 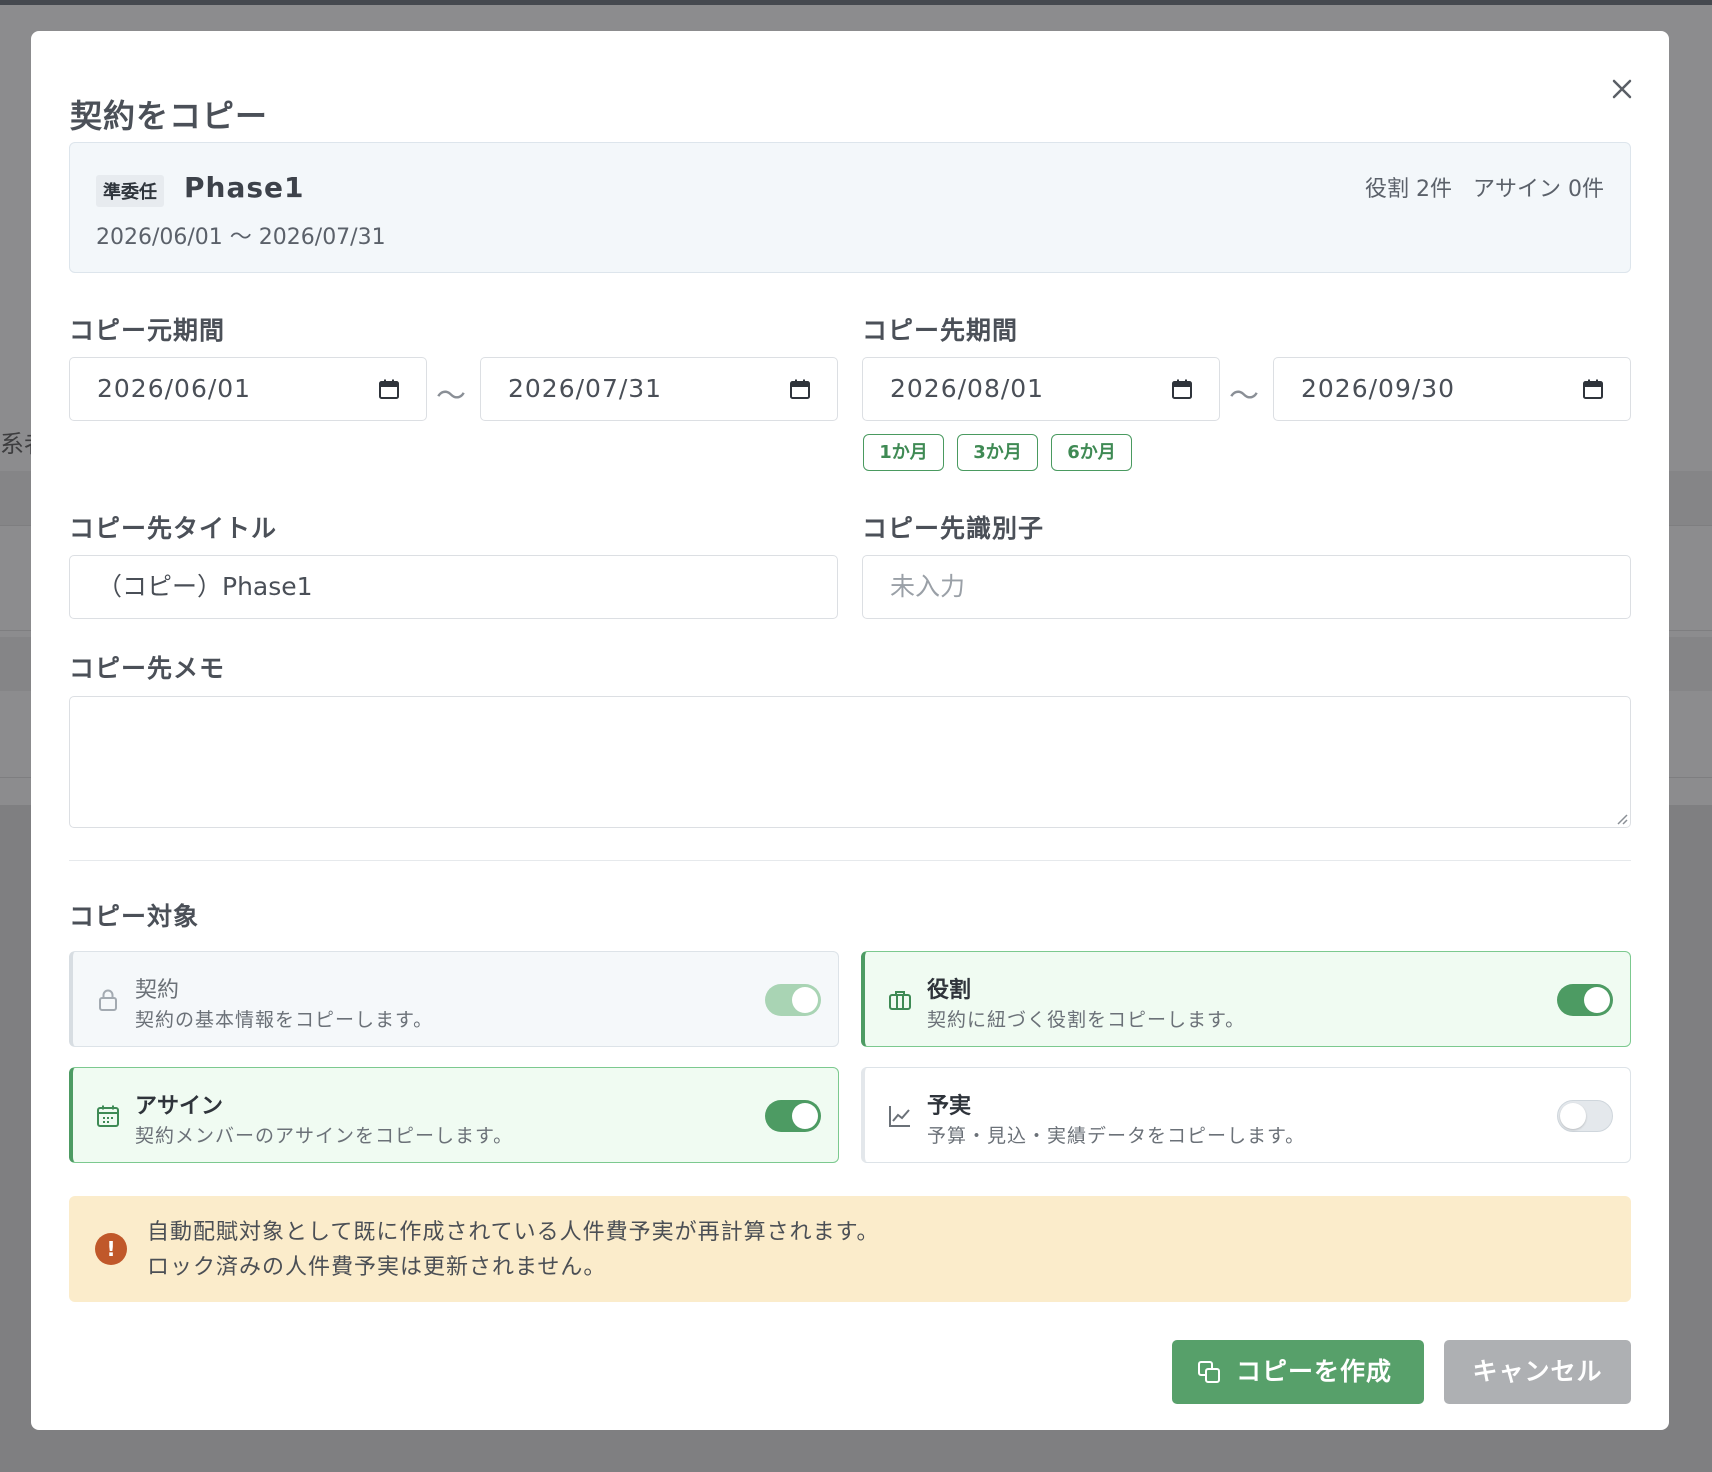 I want to click on target-identifier-input: 未入力, so click(x=1246, y=587).